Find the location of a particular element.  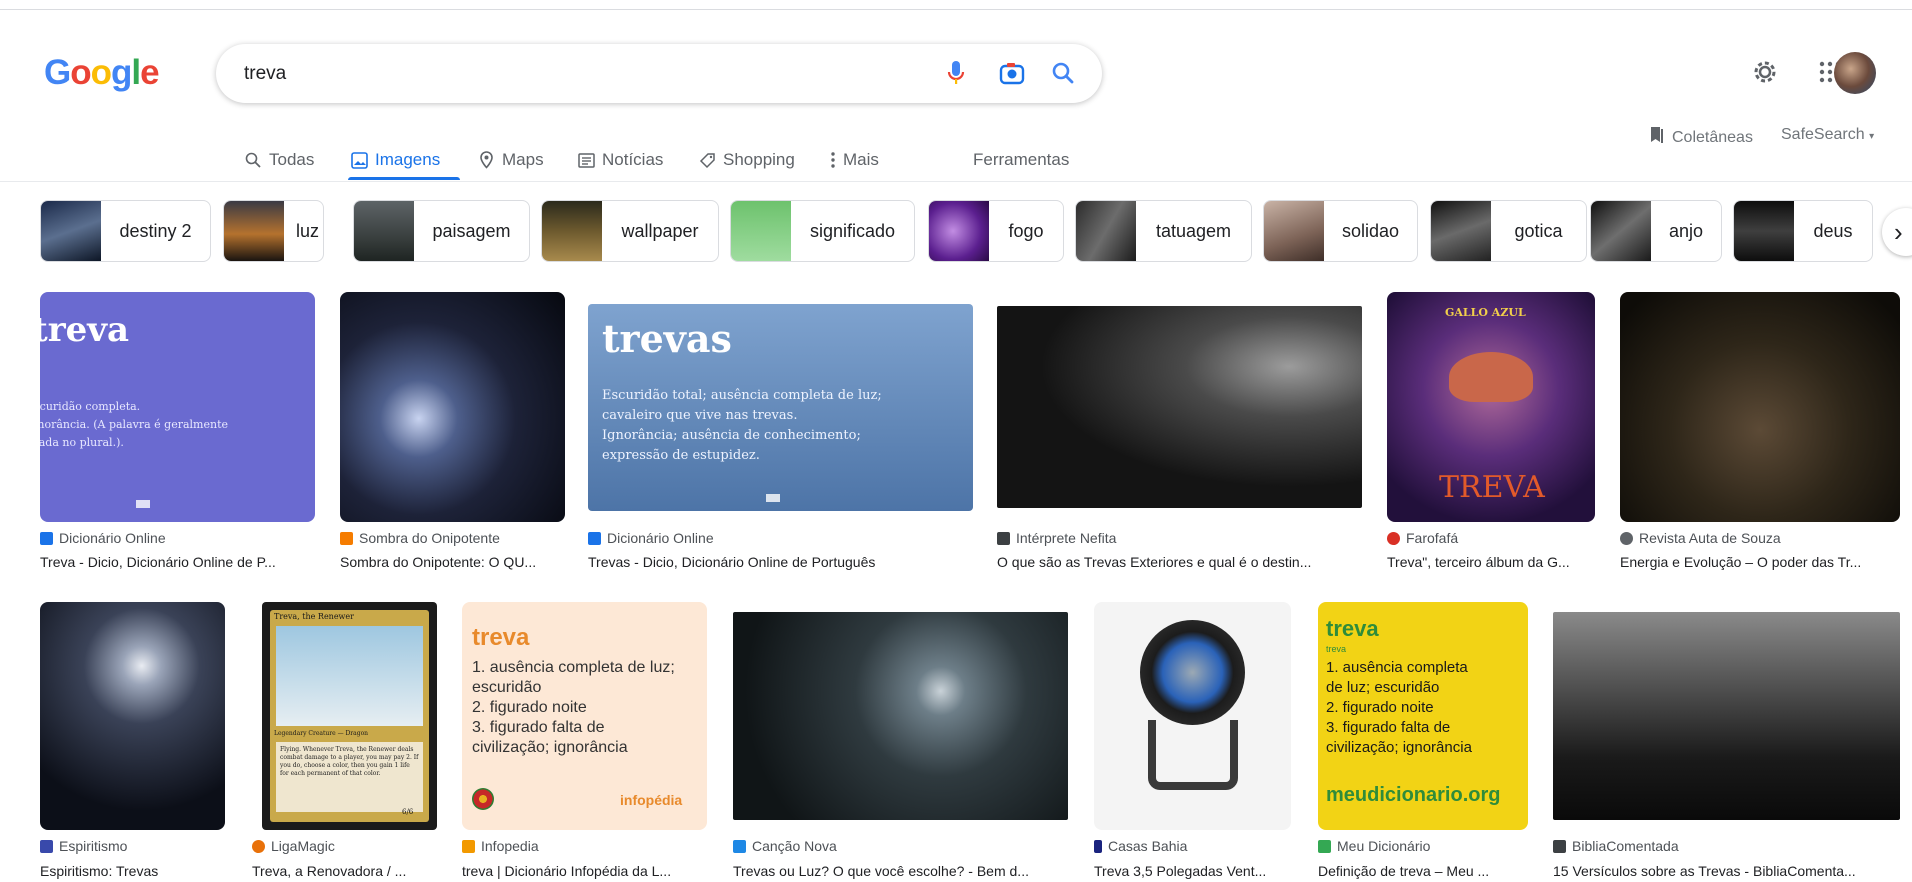

album-title: TREVA is located at coordinates (1492, 487).